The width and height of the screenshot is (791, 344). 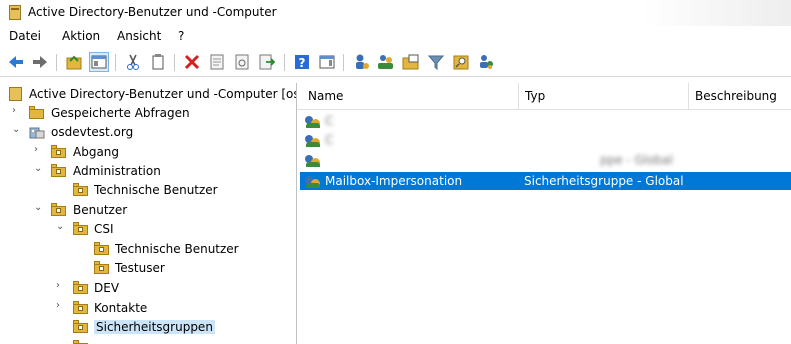 What do you see at coordinates (36, 112) in the screenshot?
I see `folder-icon` at bounding box center [36, 112].